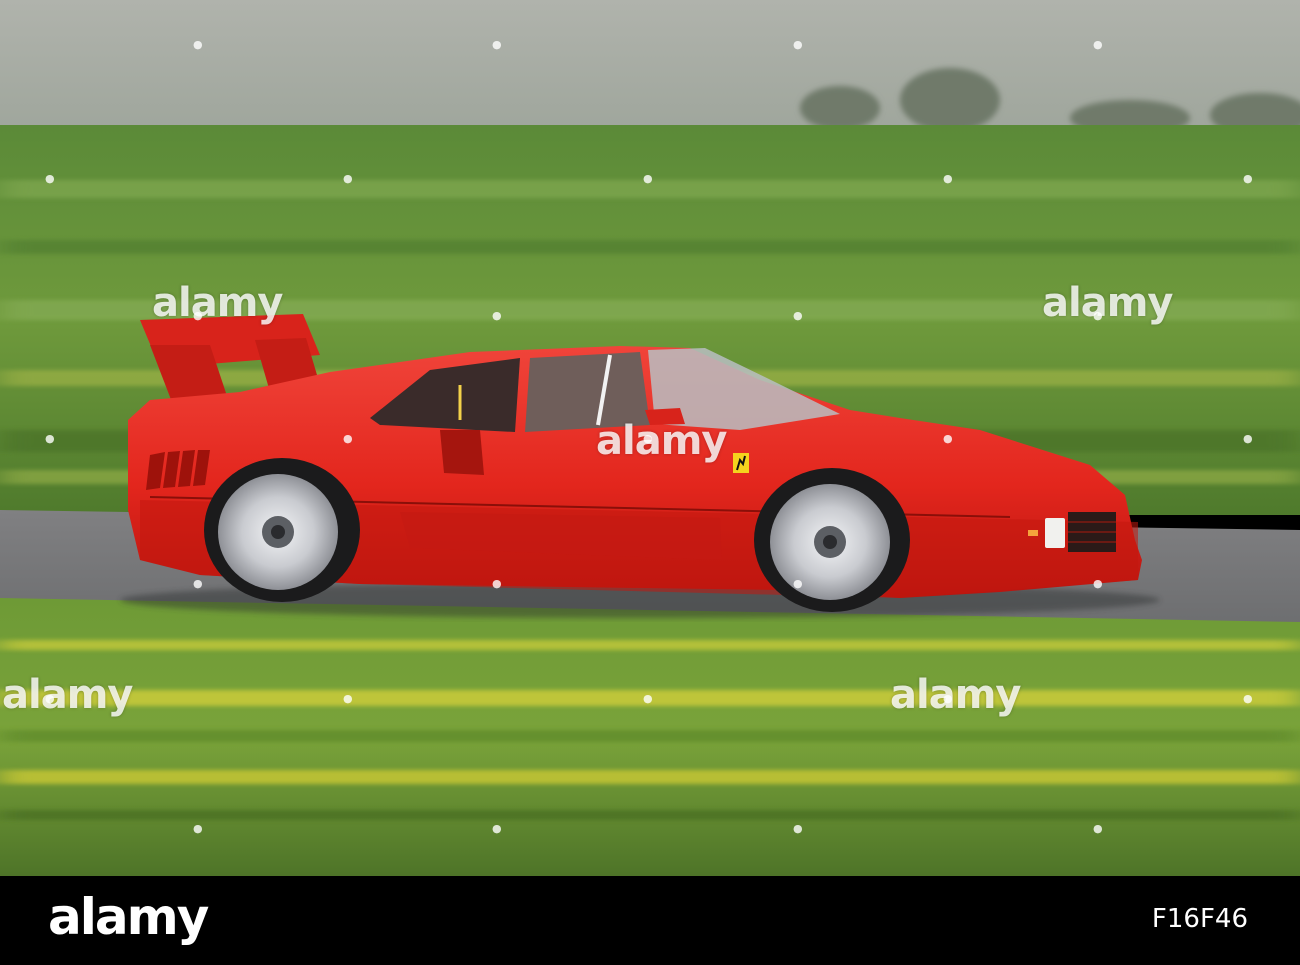 The image size is (1300, 965). I want to click on footer-bar: alamy F16F46, so click(650, 920).